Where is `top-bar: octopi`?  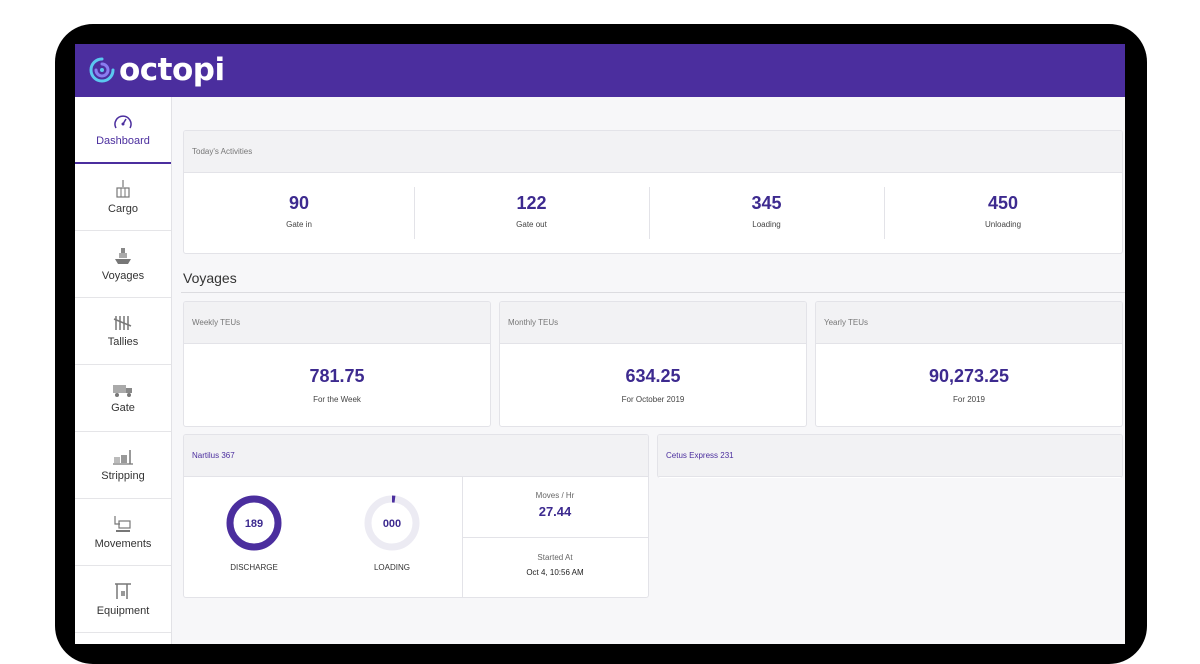
top-bar: octopi is located at coordinates (600, 70).